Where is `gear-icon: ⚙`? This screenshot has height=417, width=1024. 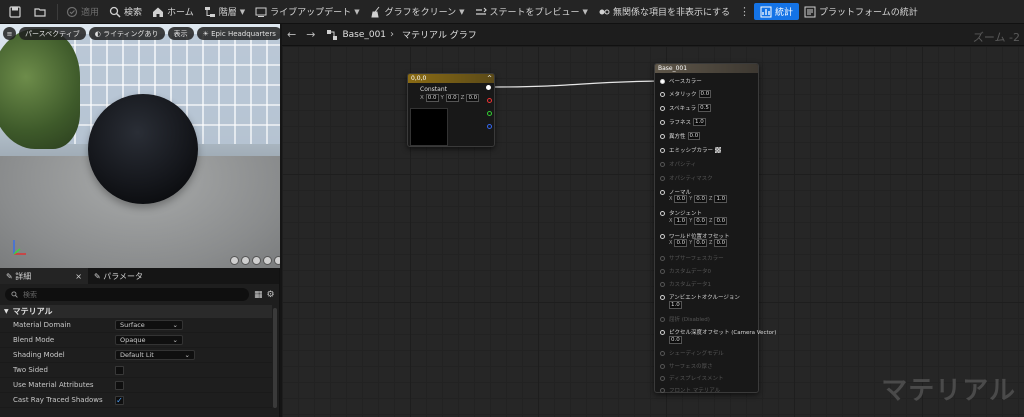
gear-icon: ⚙ is located at coordinates (271, 295).